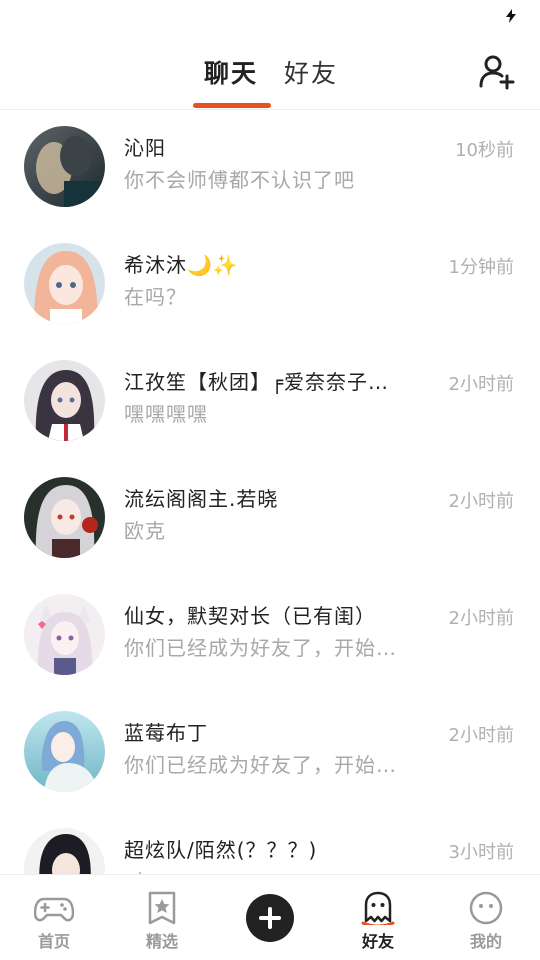  What do you see at coordinates (162, 908) in the screenshot?
I see `star-bookmark-icon` at bounding box center [162, 908].